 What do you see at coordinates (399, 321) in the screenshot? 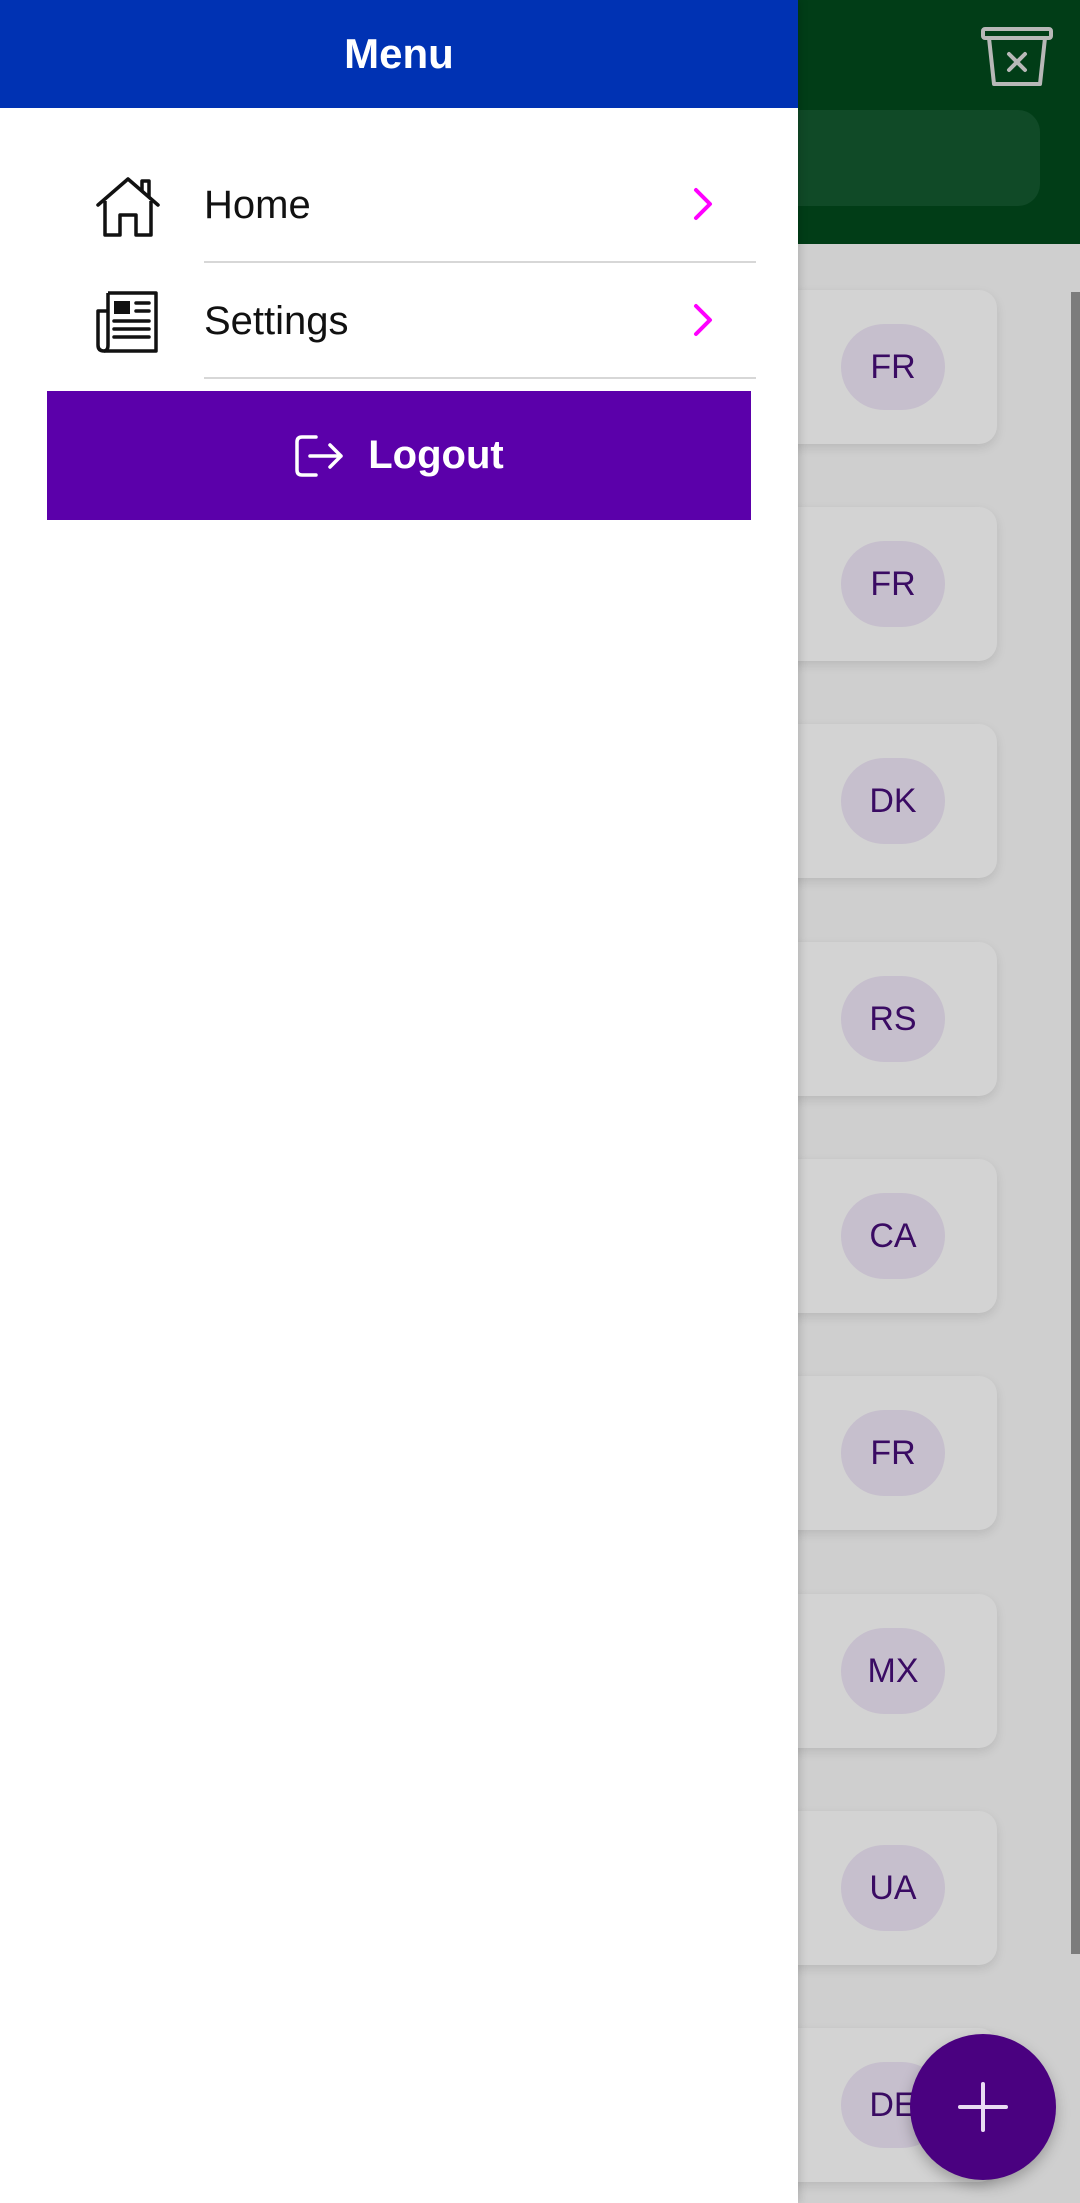
I see `menu-item-settings: Settings` at bounding box center [399, 321].